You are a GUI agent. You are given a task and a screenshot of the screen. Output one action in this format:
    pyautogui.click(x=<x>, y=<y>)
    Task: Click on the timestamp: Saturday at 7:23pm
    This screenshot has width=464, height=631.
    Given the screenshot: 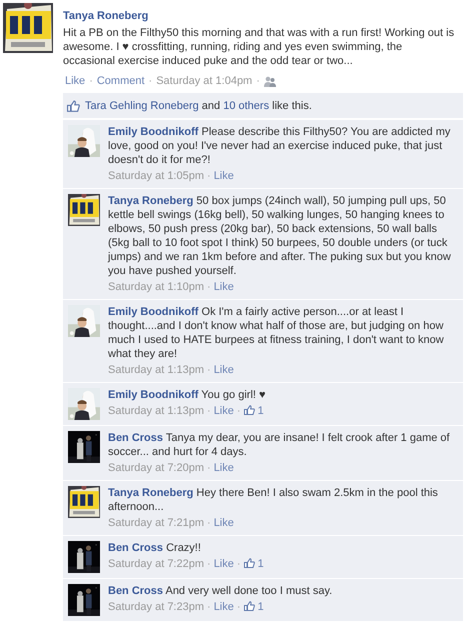 What is the action you would take?
    pyautogui.click(x=156, y=607)
    